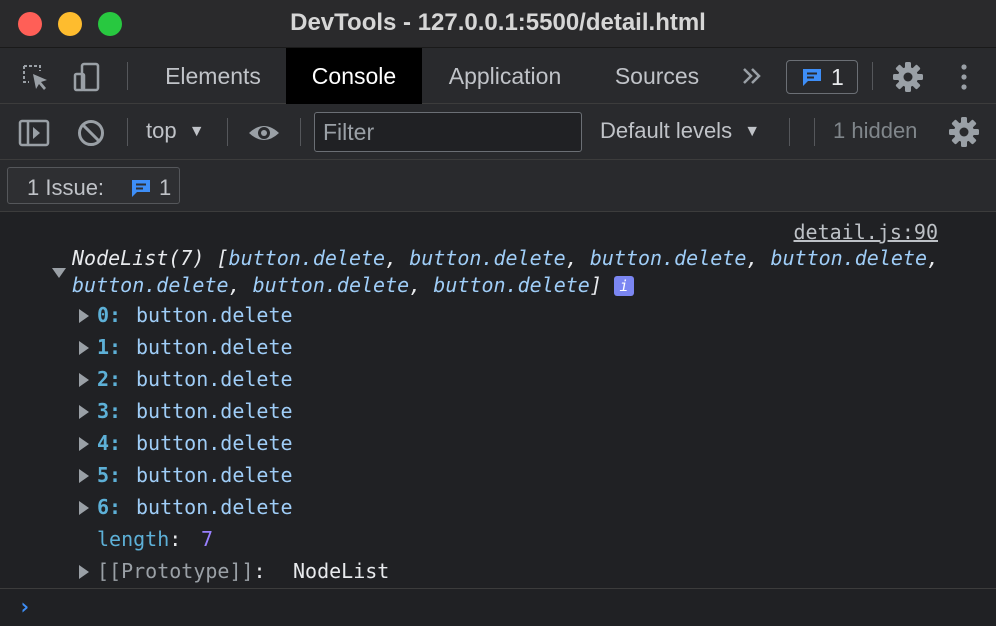 Image resolution: width=996 pixels, height=626 pixels. Describe the element at coordinates (91, 133) in the screenshot. I see `clear-console-icon` at that location.